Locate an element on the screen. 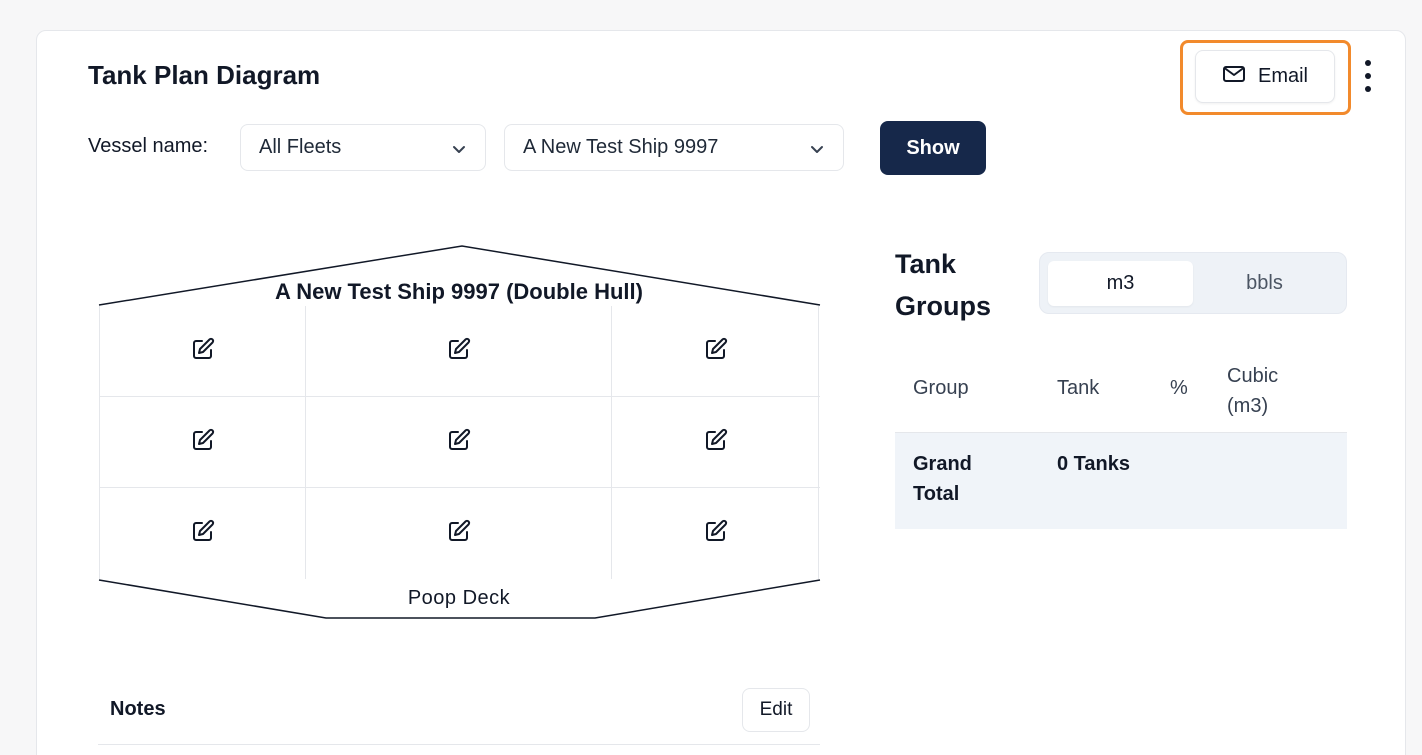  stern-label: Poop Deck is located at coordinates (459, 598).